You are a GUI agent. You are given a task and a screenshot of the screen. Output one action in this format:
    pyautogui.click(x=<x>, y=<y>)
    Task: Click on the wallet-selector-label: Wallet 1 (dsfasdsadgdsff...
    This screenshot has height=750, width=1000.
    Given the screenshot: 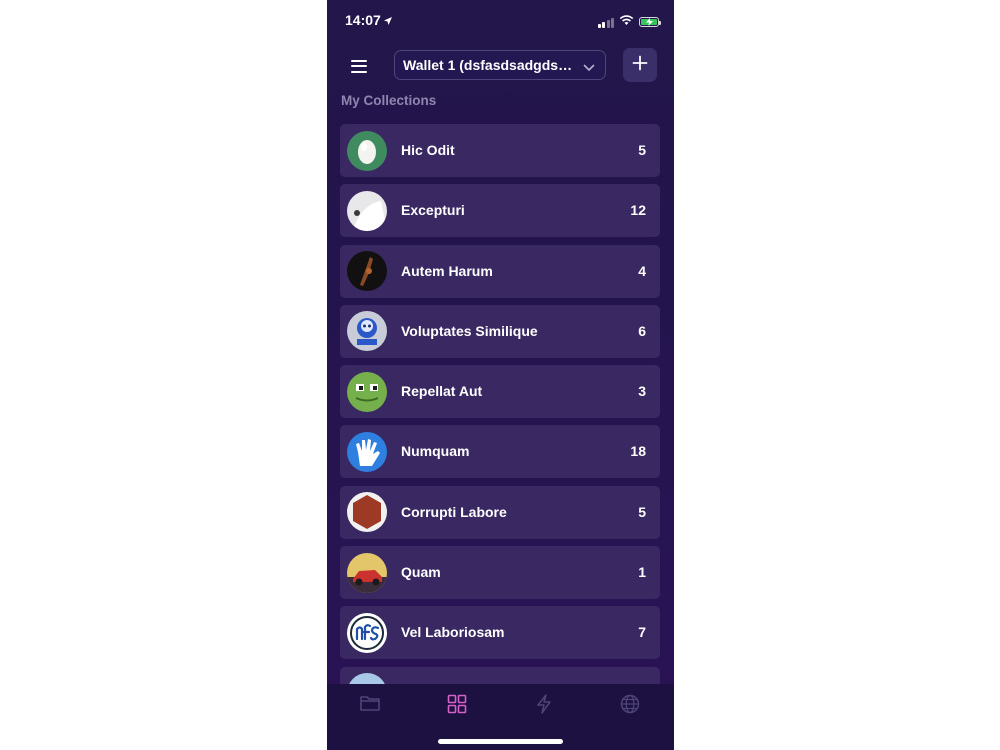 What is the action you would take?
    pyautogui.click(x=489, y=65)
    